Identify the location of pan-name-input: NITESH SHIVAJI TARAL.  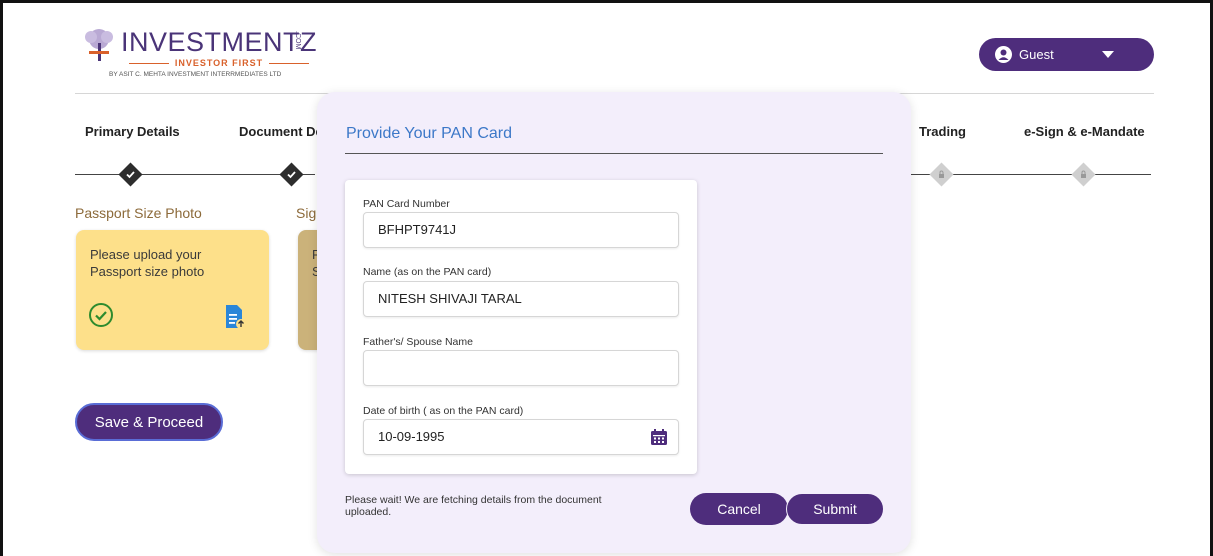
(521, 299).